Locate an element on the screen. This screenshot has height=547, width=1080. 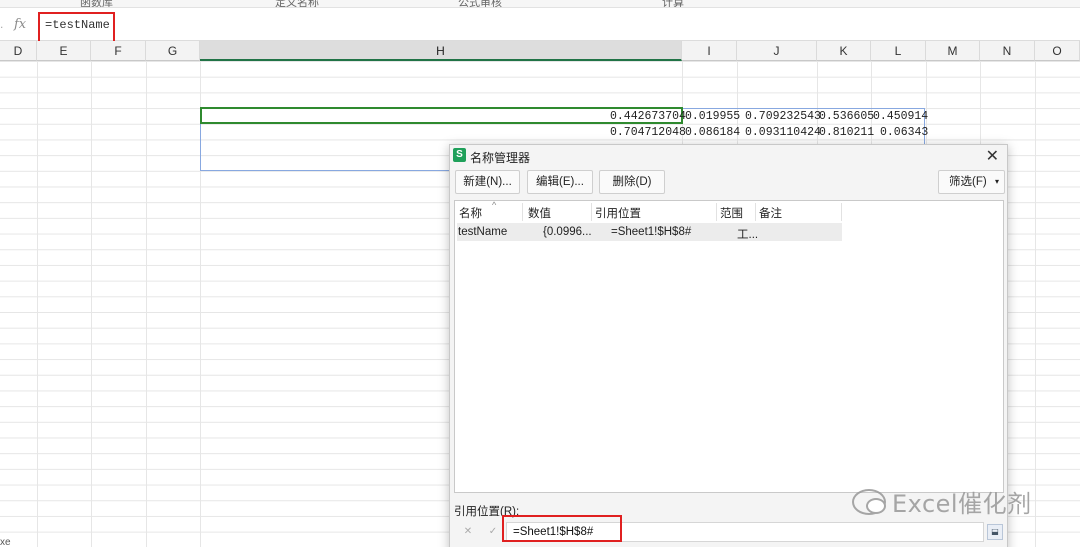
dialog-titlebar: S 名称管理器 ✕ is located at coordinates (728, 156).